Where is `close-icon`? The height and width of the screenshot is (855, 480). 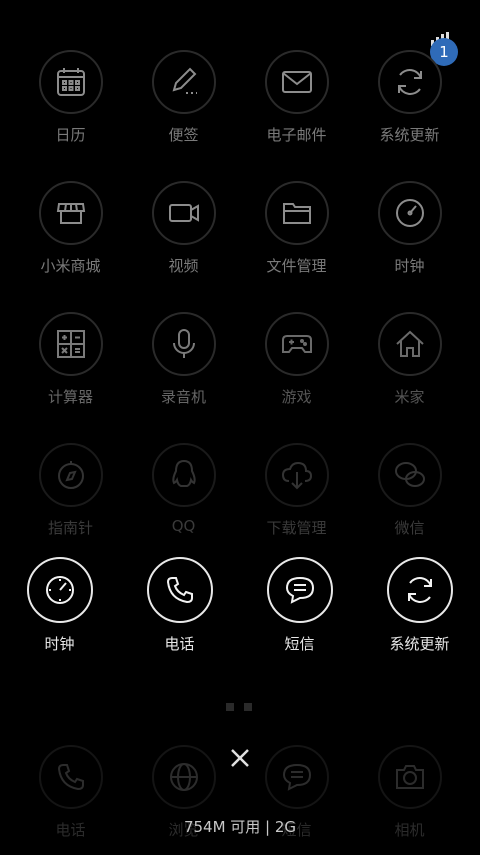 close-icon is located at coordinates (240, 758).